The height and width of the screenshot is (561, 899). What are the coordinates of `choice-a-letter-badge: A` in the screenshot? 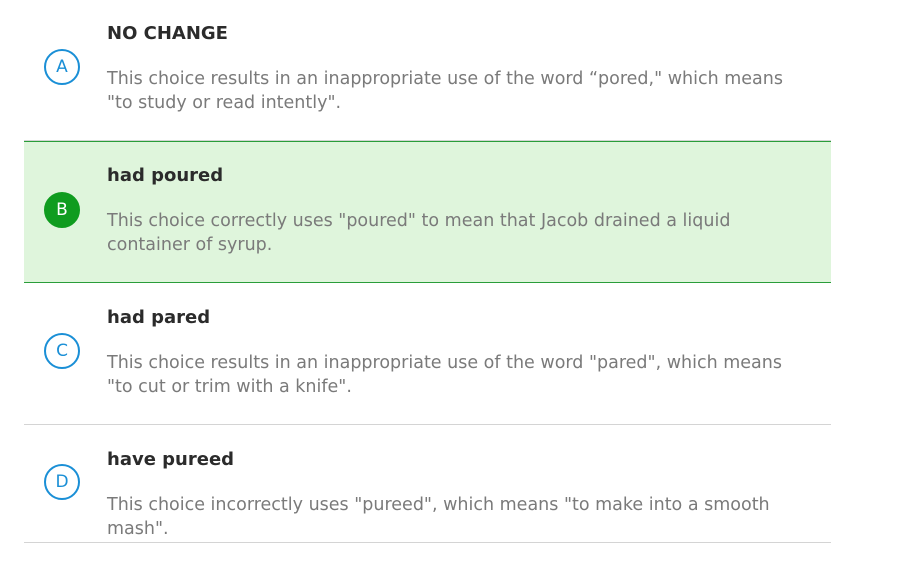 It's located at (62, 67).